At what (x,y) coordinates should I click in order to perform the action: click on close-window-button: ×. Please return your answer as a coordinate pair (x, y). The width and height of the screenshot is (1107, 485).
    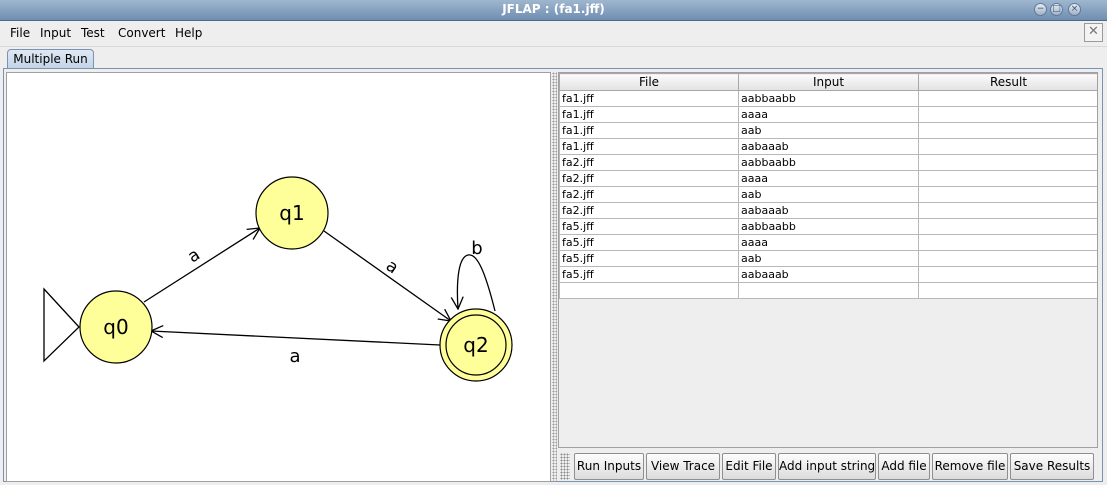
    Looking at the image, I should click on (1074, 9).